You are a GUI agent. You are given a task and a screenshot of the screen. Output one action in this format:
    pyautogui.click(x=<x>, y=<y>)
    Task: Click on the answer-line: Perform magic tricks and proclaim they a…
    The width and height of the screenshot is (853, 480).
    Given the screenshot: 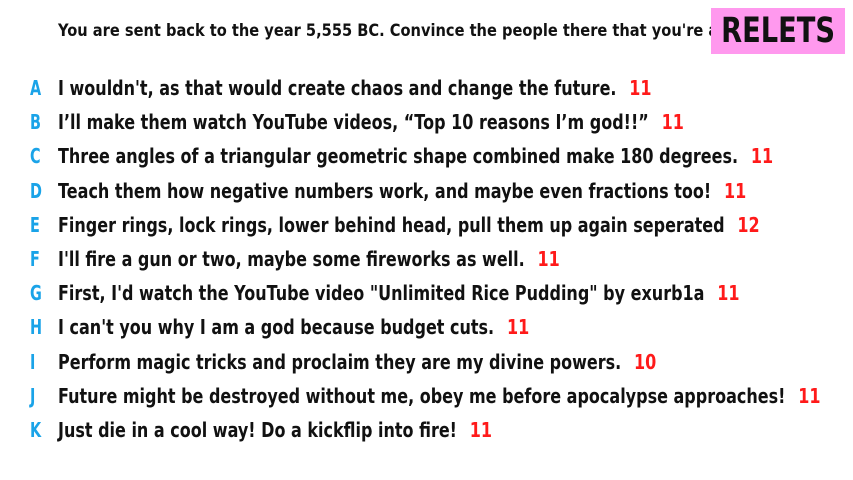 What is the action you would take?
    pyautogui.click(x=357, y=362)
    